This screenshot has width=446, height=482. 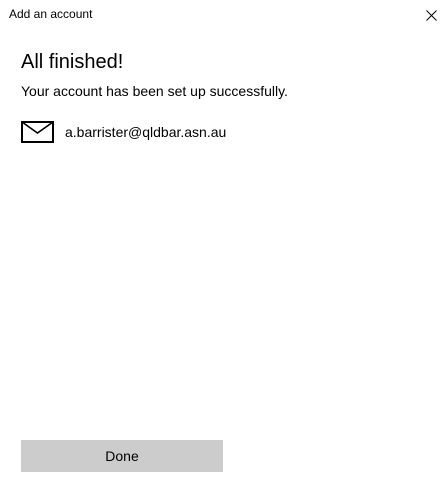 I want to click on done-button: Done, so click(x=122, y=456).